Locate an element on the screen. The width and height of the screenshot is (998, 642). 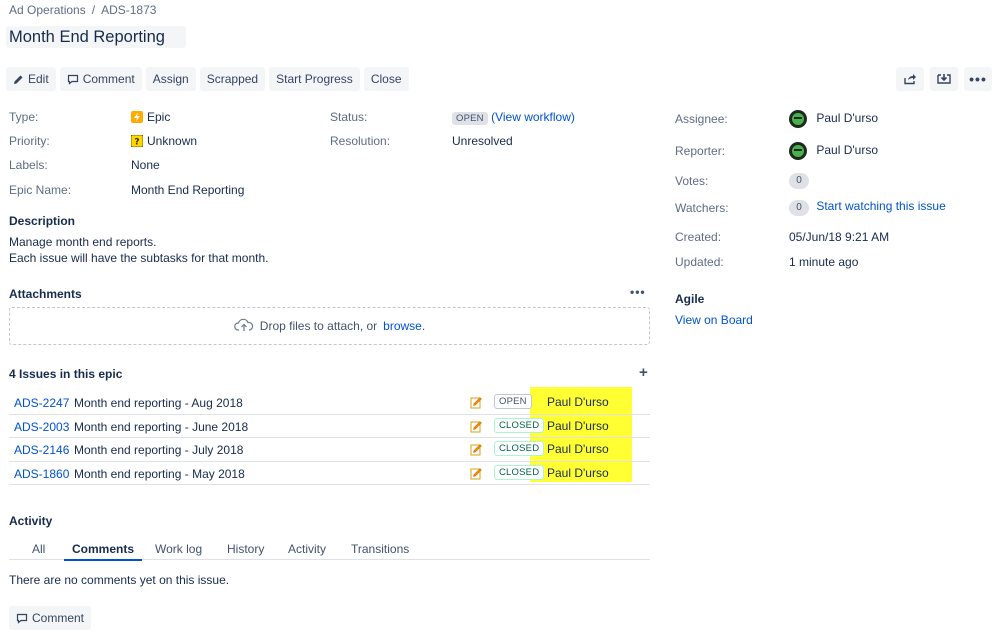
more-actions-button: ••• is located at coordinates (978, 79).